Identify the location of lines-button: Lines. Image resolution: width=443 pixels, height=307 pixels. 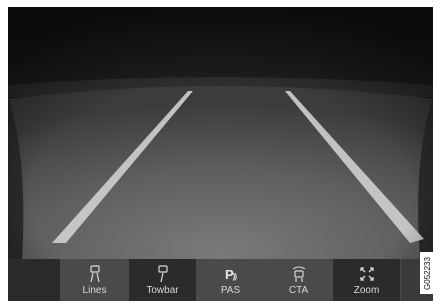
(95, 280).